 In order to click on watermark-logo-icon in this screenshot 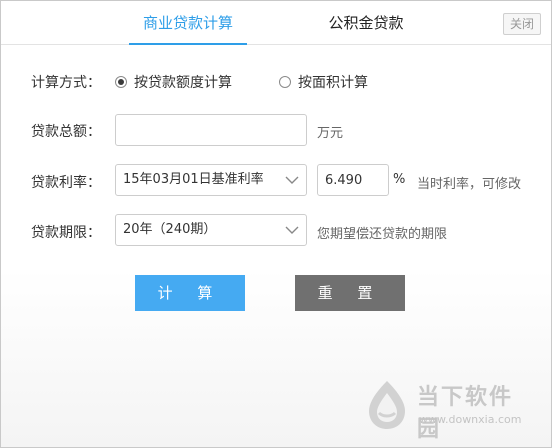, I will do `click(387, 405)`.